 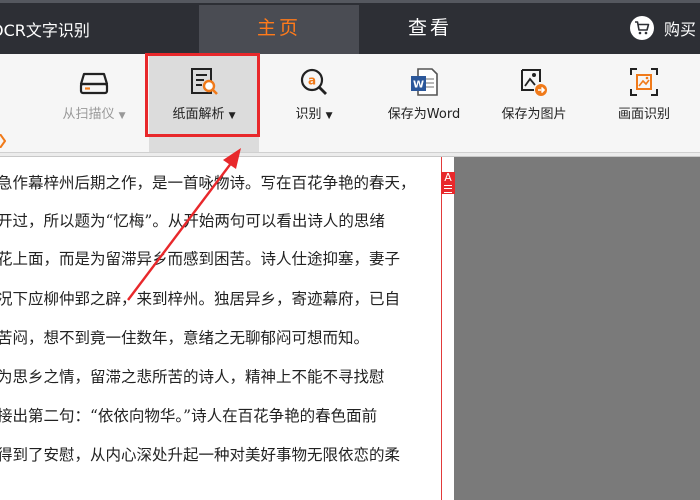 What do you see at coordinates (448, 189) in the screenshot?
I see `menu-lines-icon` at bounding box center [448, 189].